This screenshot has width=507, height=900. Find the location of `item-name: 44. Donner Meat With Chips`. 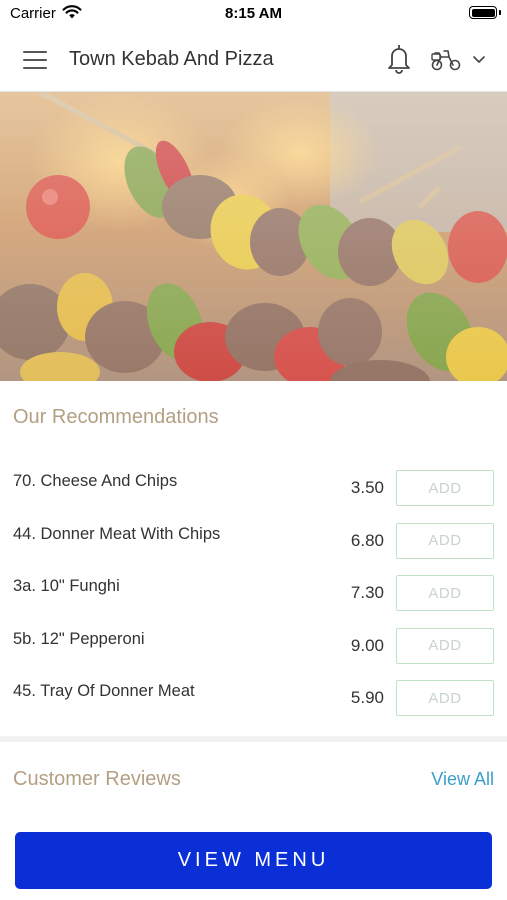

item-name: 44. Donner Meat With Chips is located at coordinates (117, 533).